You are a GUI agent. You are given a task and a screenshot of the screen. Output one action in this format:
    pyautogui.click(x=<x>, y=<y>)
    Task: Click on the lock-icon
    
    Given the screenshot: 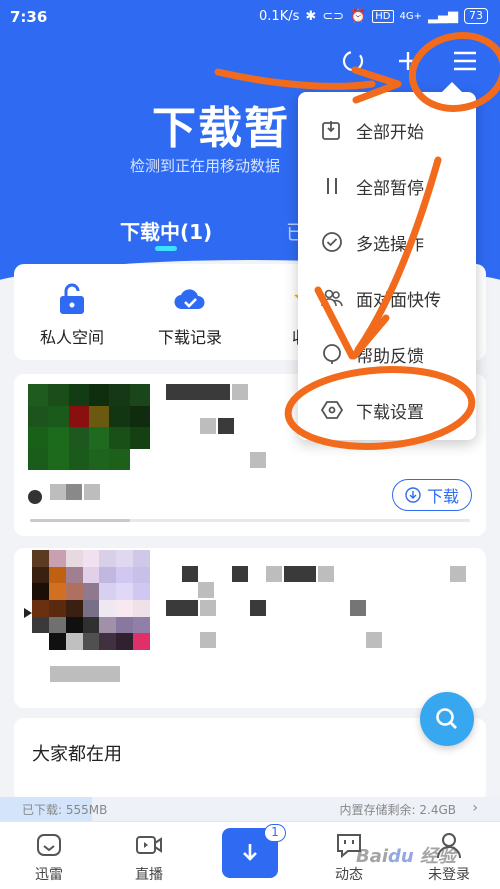 What is the action you would take?
    pyautogui.click(x=72, y=299)
    